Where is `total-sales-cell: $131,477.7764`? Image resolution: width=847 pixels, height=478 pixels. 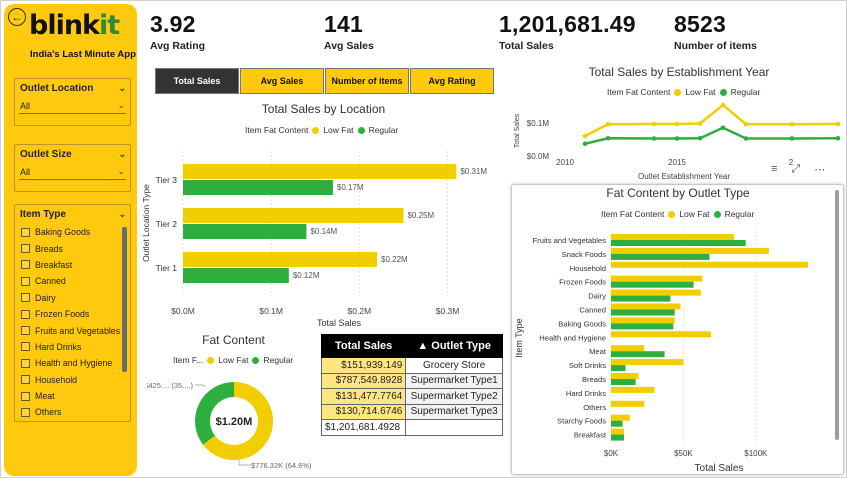
total-sales-cell: $131,477.7764 is located at coordinates (363, 396).